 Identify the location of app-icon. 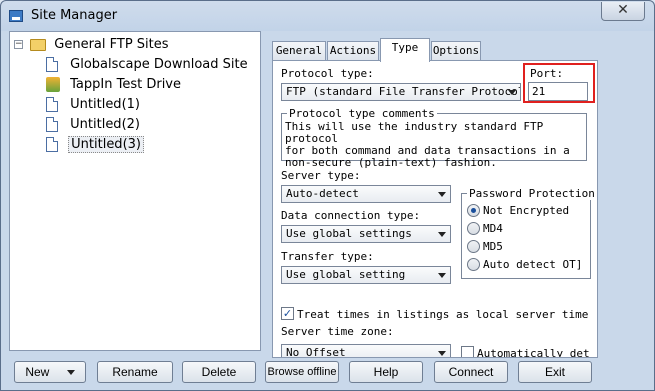
(16, 16).